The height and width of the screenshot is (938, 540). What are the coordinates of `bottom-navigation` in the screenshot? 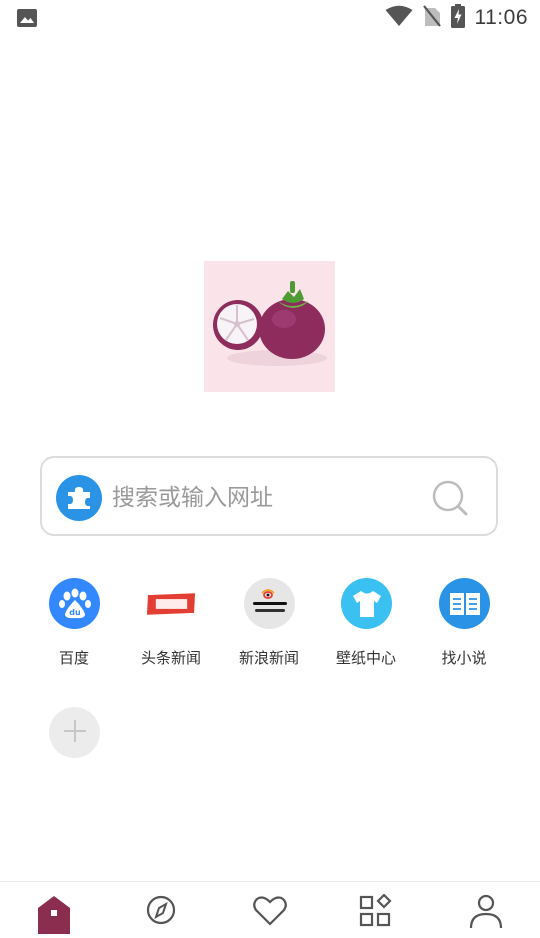 It's located at (270, 907).